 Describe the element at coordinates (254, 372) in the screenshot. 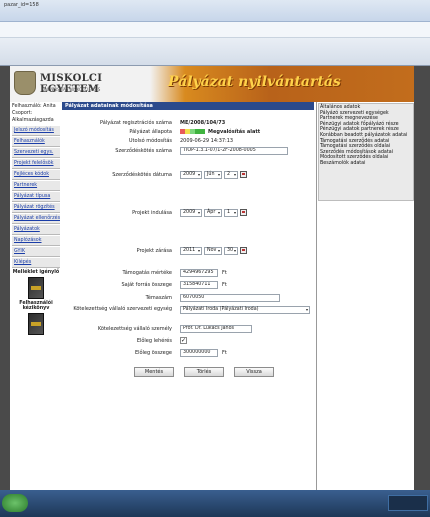

I see `back-button: Vissza` at that location.